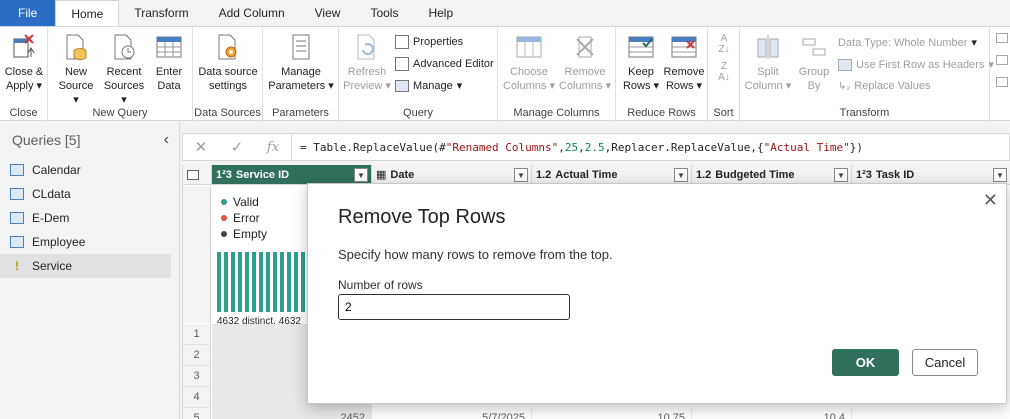 The image size is (1010, 419). I want to click on number-of-rows-input, so click(454, 307).